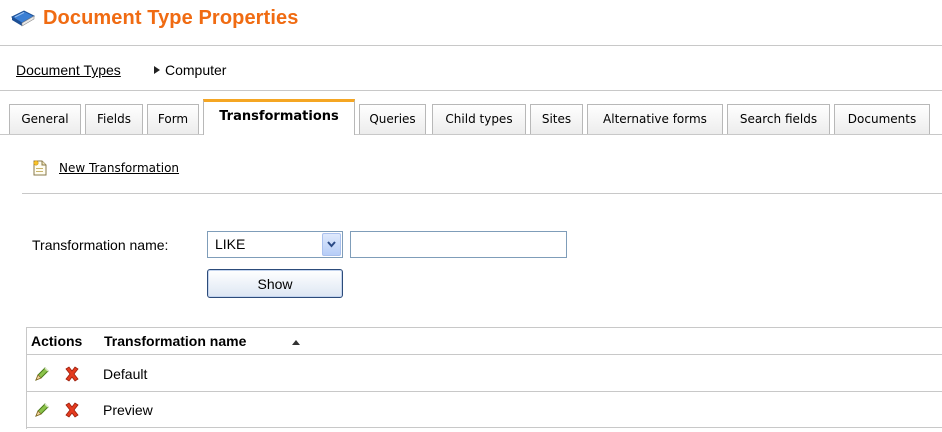 This screenshot has width=942, height=432. What do you see at coordinates (882, 119) in the screenshot?
I see `tab-documents: Documents` at bounding box center [882, 119].